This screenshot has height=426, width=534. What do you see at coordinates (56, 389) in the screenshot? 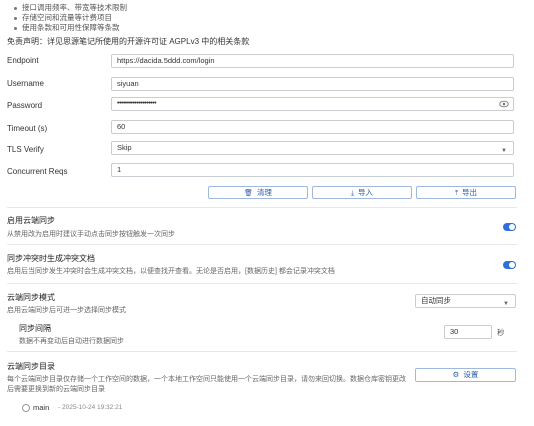
I see `sync-dir-desc-line2: 后需要更换到新的云端同步目录` at bounding box center [56, 389].